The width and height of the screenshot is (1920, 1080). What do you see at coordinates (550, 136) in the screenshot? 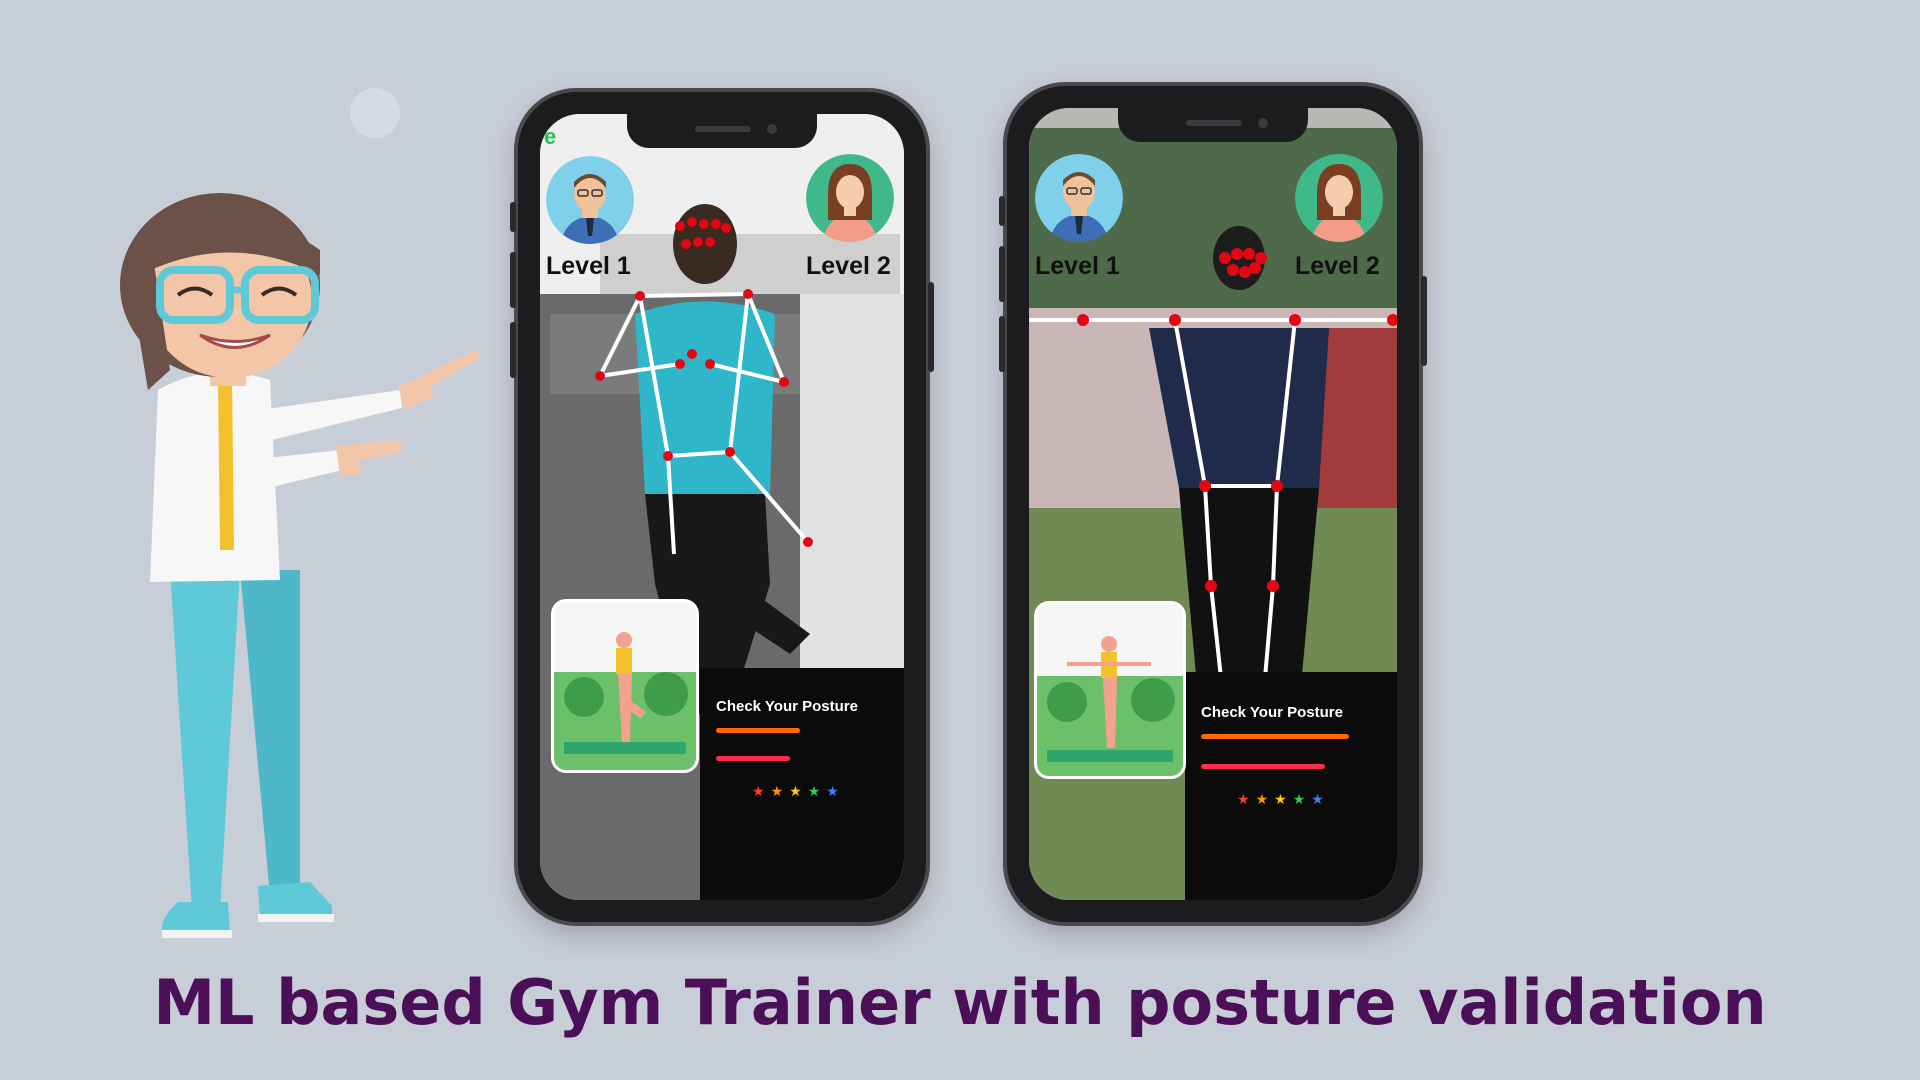
I see `corner-mark: e` at bounding box center [550, 136].